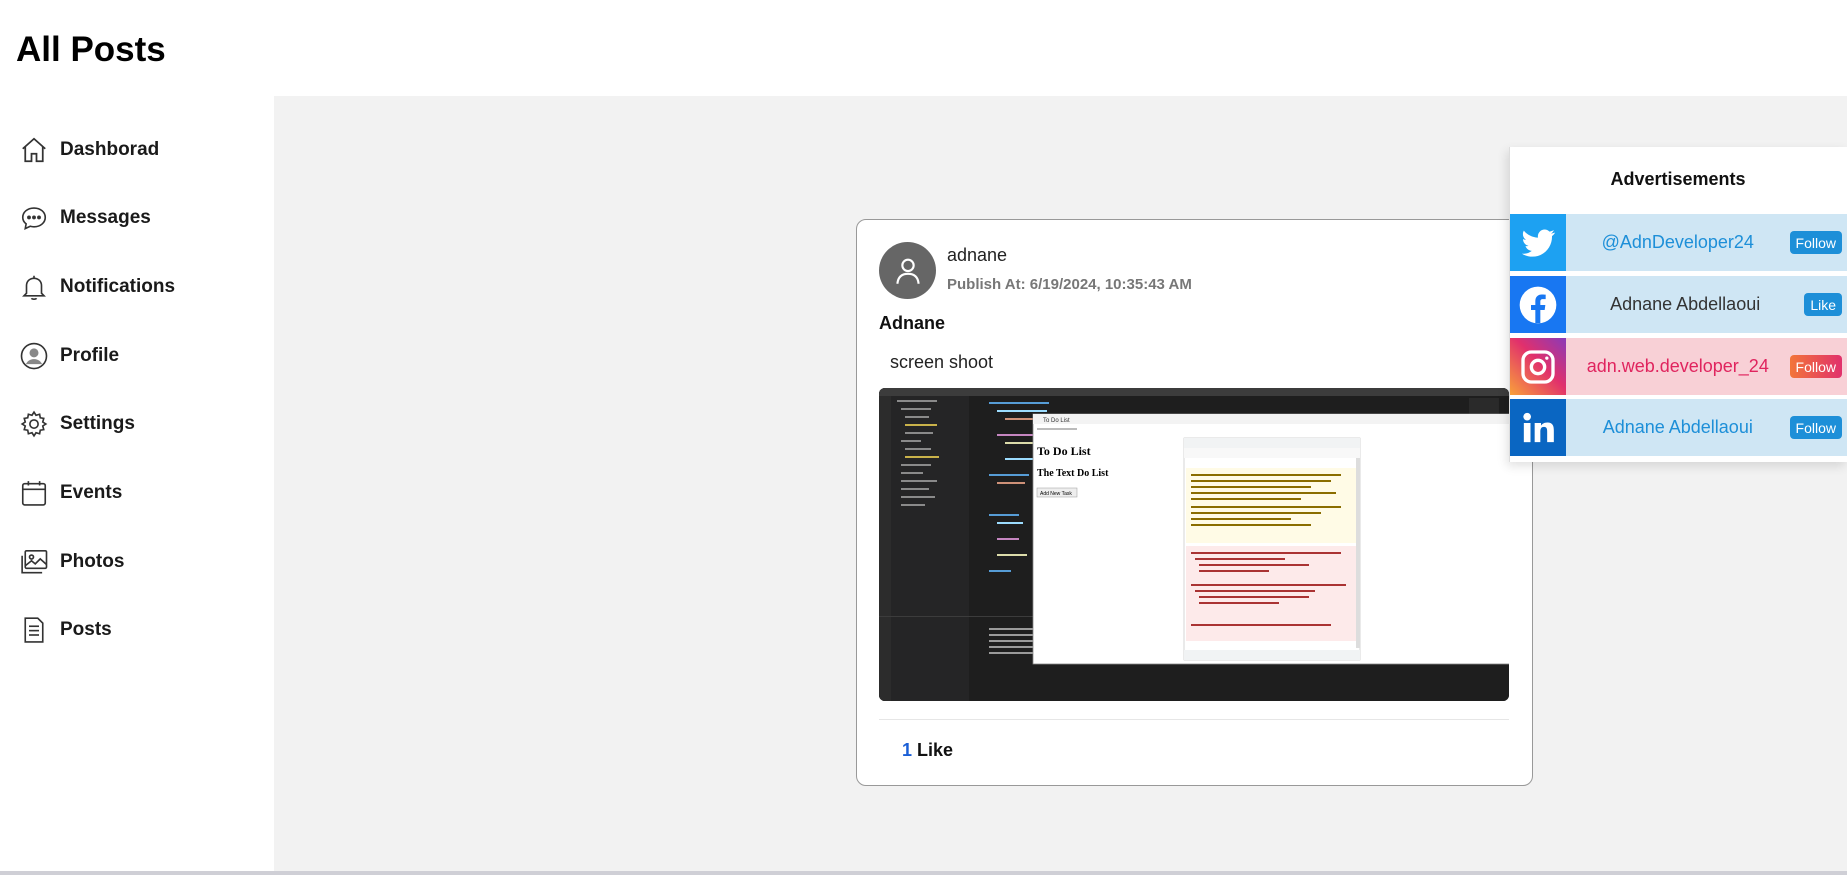 Image resolution: width=1847 pixels, height=875 pixels. I want to click on like-label: Like, so click(935, 750).